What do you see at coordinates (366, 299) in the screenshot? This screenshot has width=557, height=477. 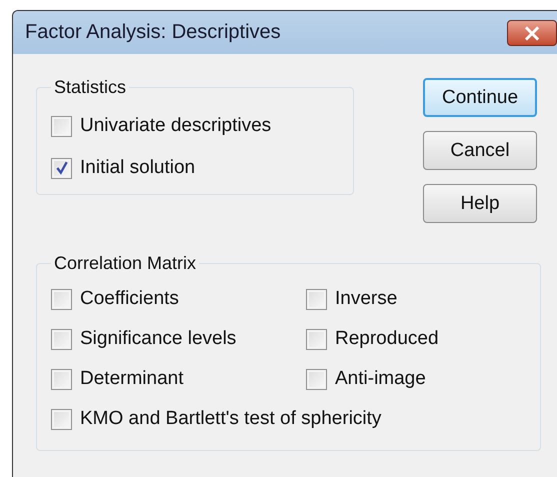 I see `checkbox-label: Inverse` at bounding box center [366, 299].